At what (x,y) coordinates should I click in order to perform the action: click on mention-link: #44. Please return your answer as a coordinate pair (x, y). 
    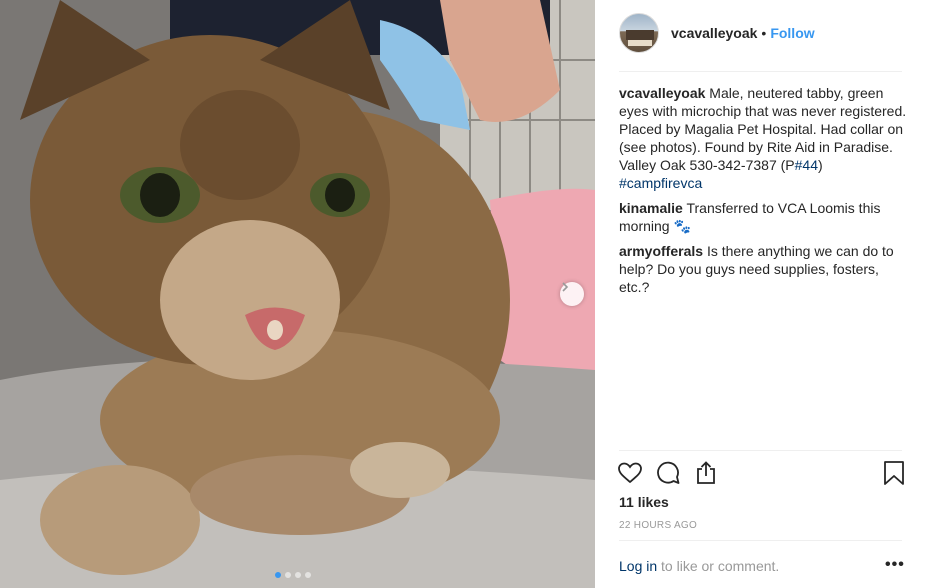
    Looking at the image, I should click on (806, 165).